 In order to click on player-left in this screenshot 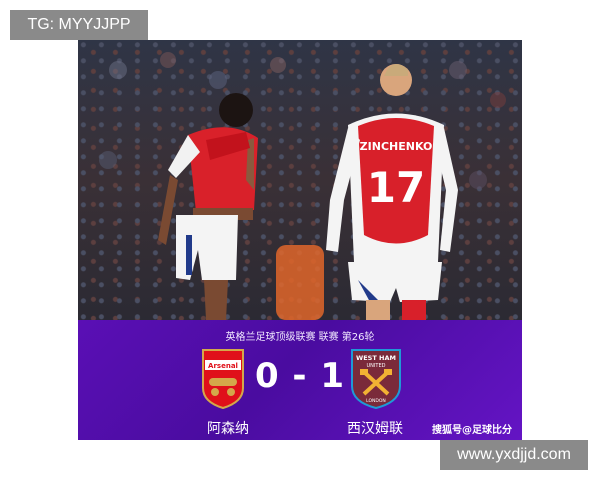, I will do `click(208, 206)`.